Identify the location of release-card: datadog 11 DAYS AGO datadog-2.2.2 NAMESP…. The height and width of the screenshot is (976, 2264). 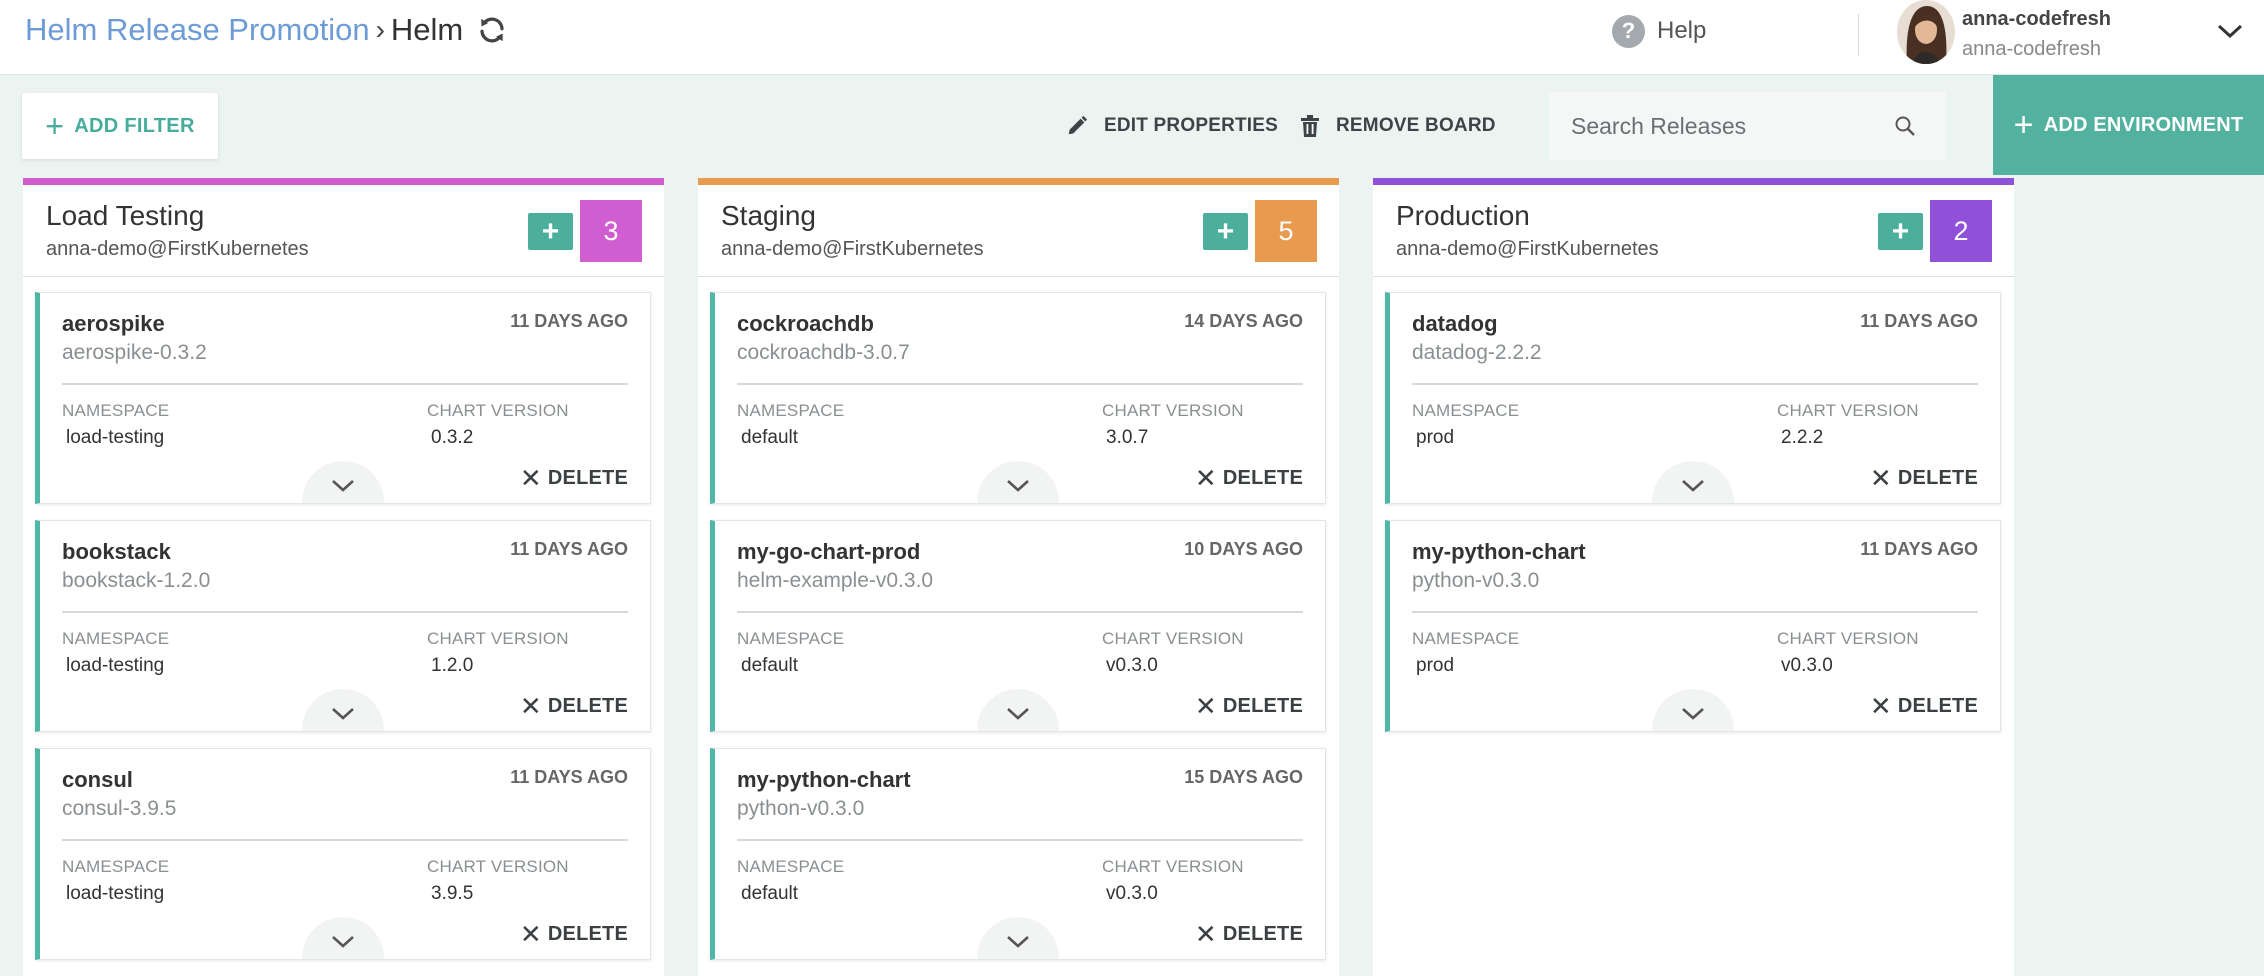
(1693, 398).